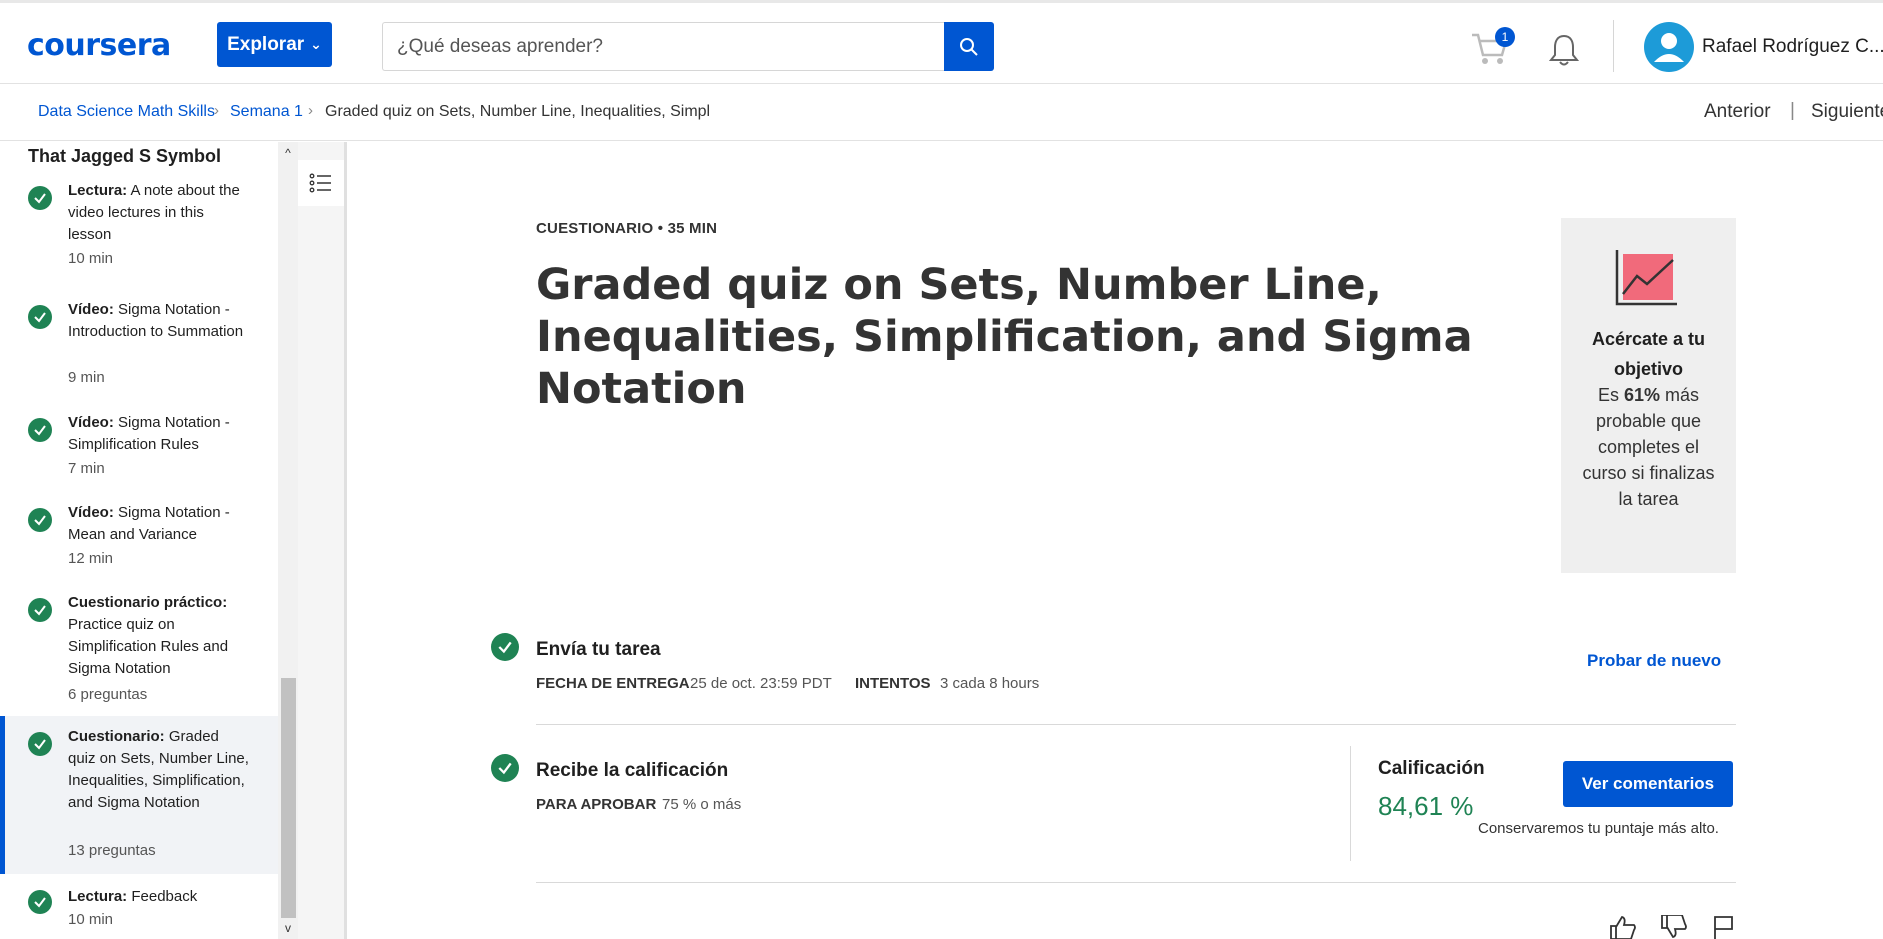  What do you see at coordinates (613, 683) in the screenshot?
I see `due-date-label: FECHA DE ENTREGA` at bounding box center [613, 683].